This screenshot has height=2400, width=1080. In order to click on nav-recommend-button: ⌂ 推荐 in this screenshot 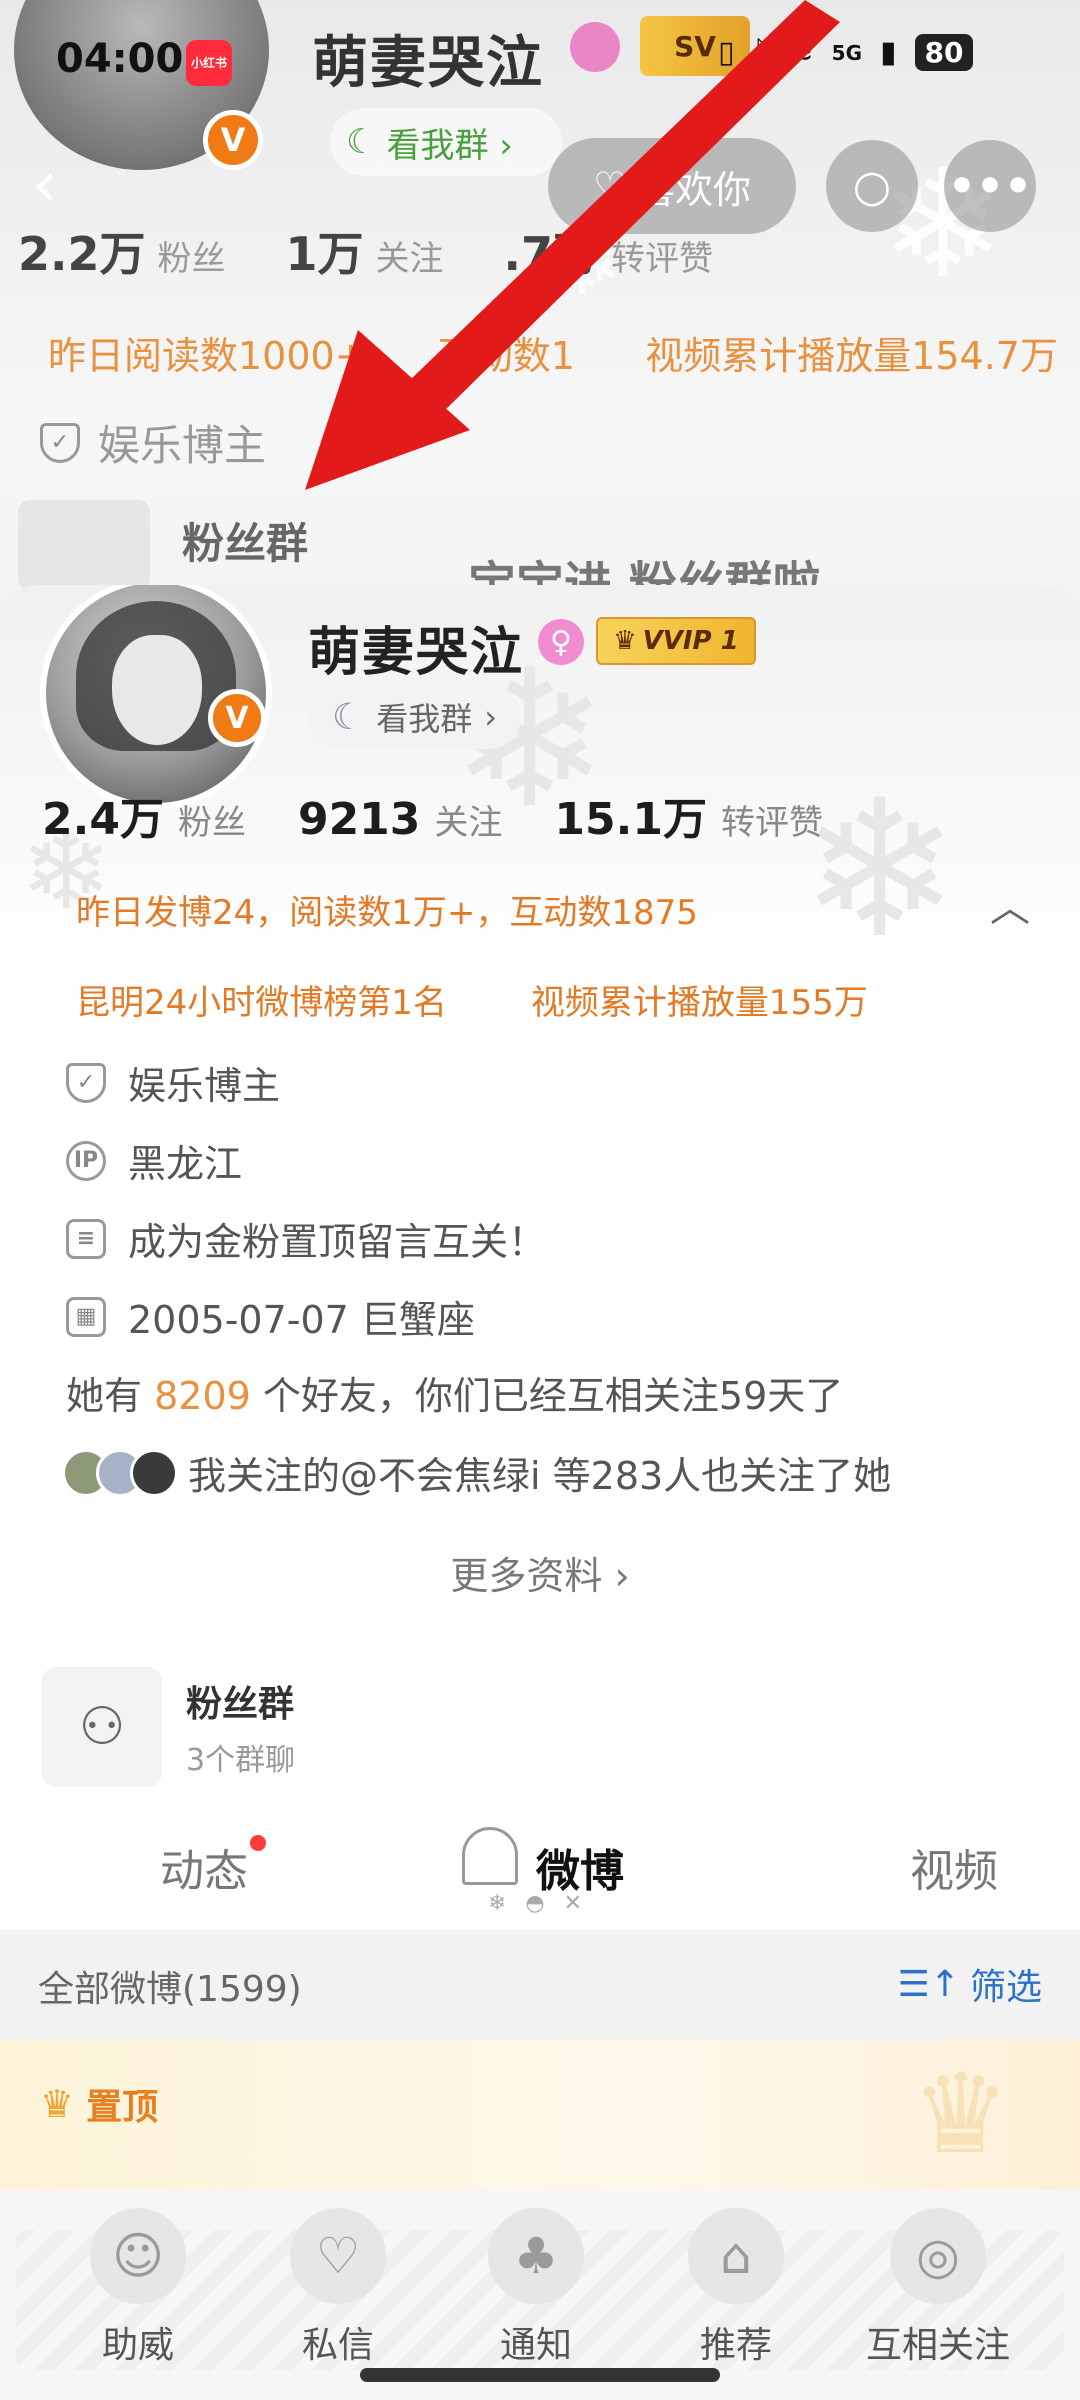, I will do `click(736, 2288)`.